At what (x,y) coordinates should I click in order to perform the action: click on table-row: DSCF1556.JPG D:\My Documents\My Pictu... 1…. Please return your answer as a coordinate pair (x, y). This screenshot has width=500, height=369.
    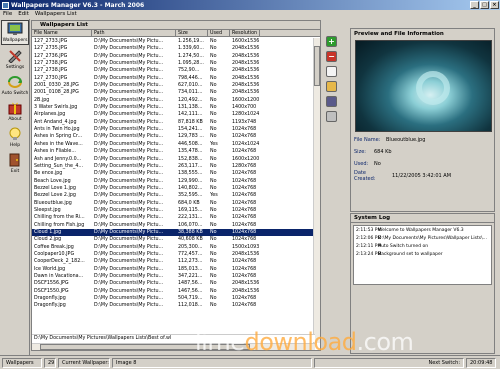
    Looking at the image, I should click on (173, 283).